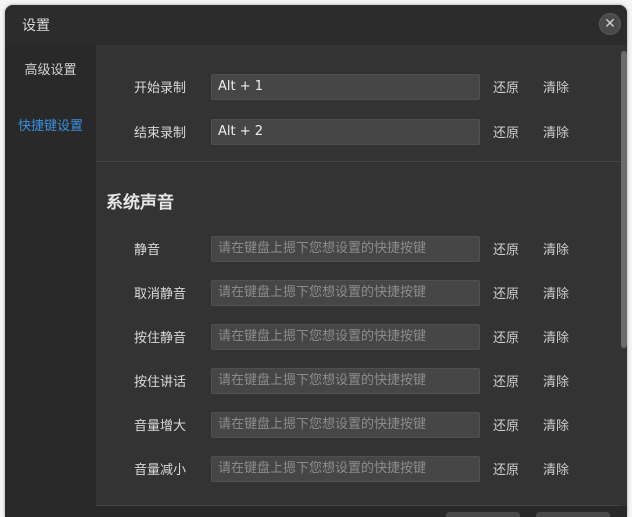 This screenshot has height=517, width=632. I want to click on vertical-scrollbar, so click(623, 281).